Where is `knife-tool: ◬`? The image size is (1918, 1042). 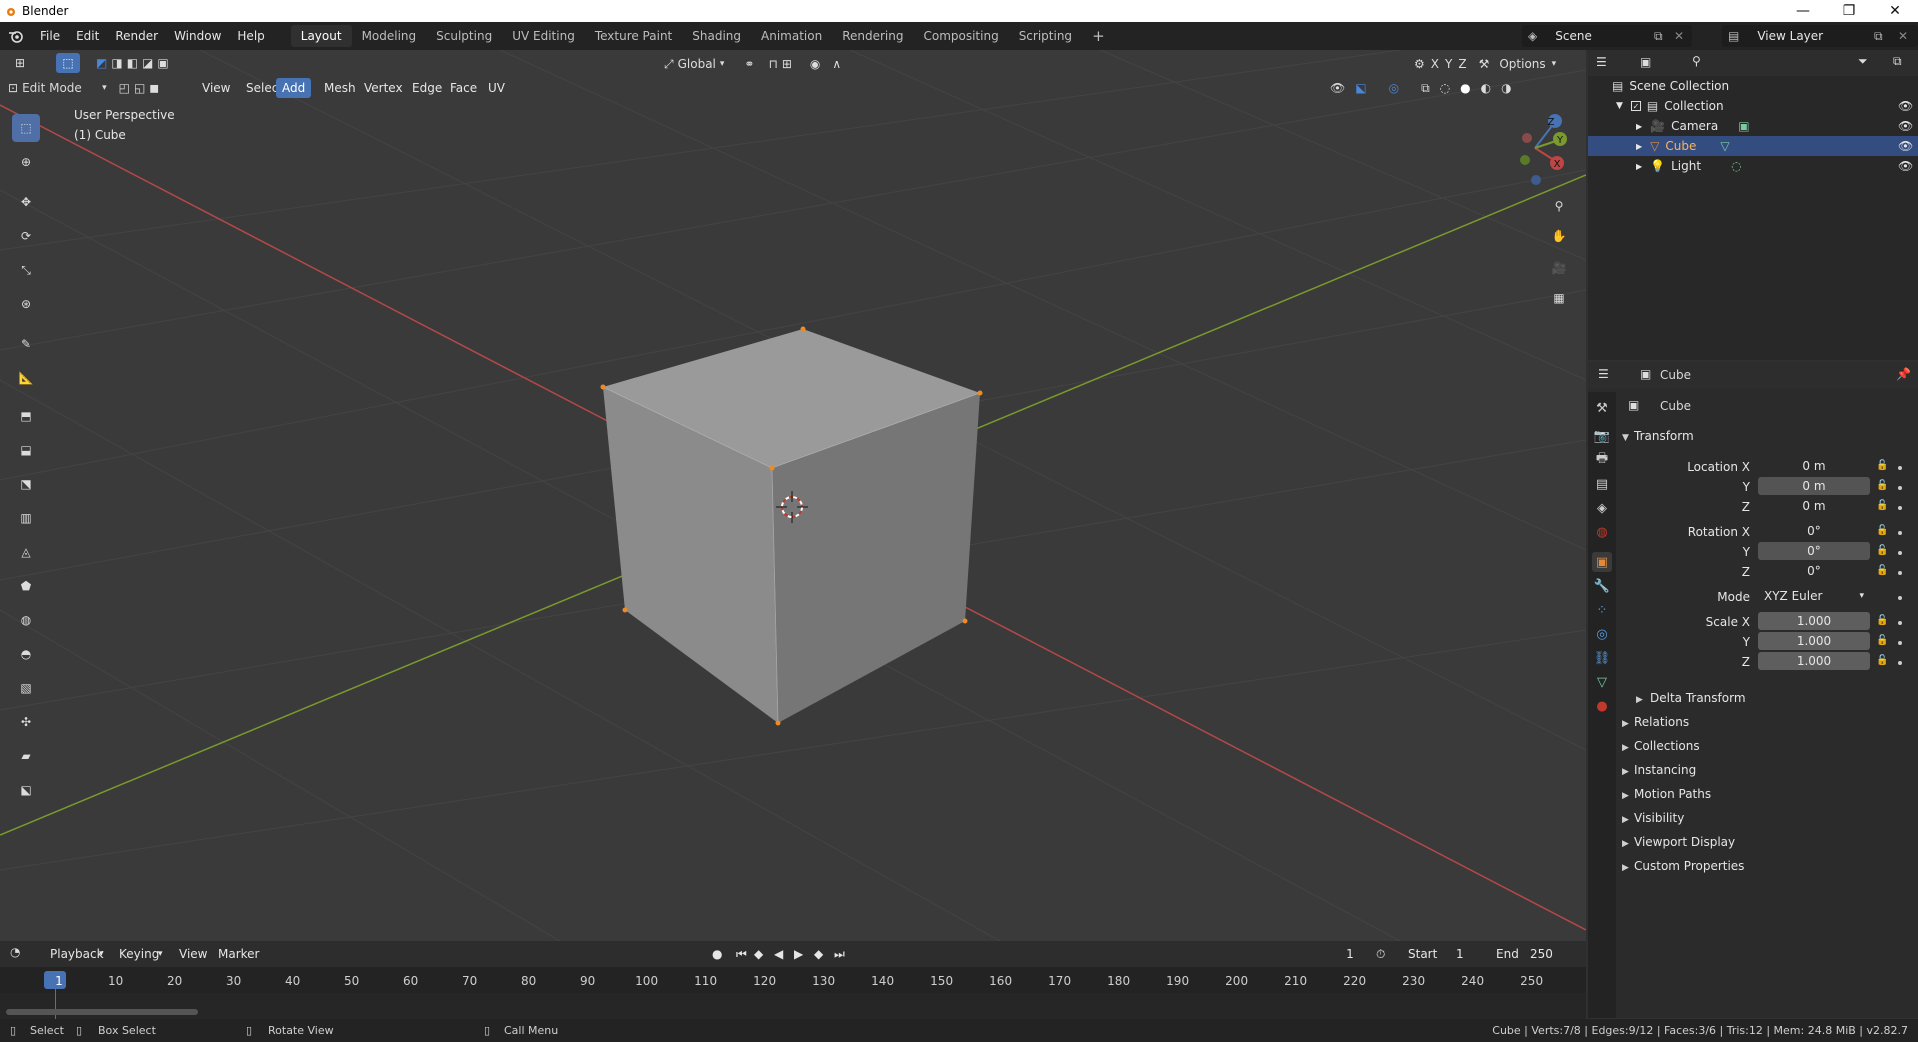 knife-tool: ◬ is located at coordinates (26, 552).